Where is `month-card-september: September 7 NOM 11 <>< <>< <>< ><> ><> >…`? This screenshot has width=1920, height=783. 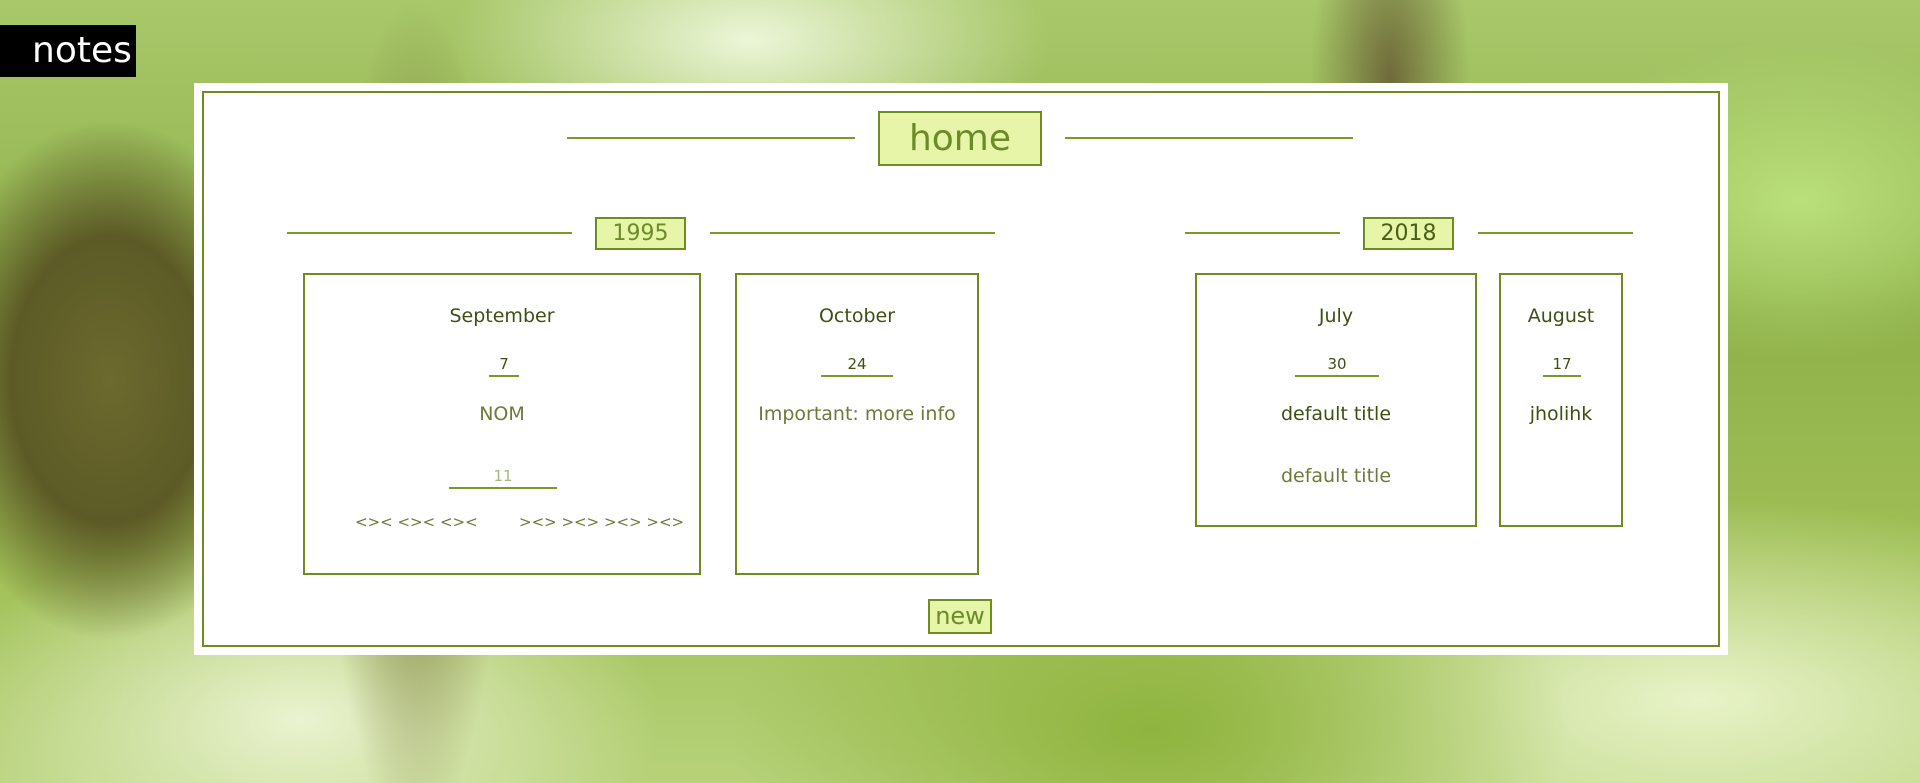
month-card-september: September 7 NOM 11 <>< <>< <>< ><> ><> >… is located at coordinates (502, 424).